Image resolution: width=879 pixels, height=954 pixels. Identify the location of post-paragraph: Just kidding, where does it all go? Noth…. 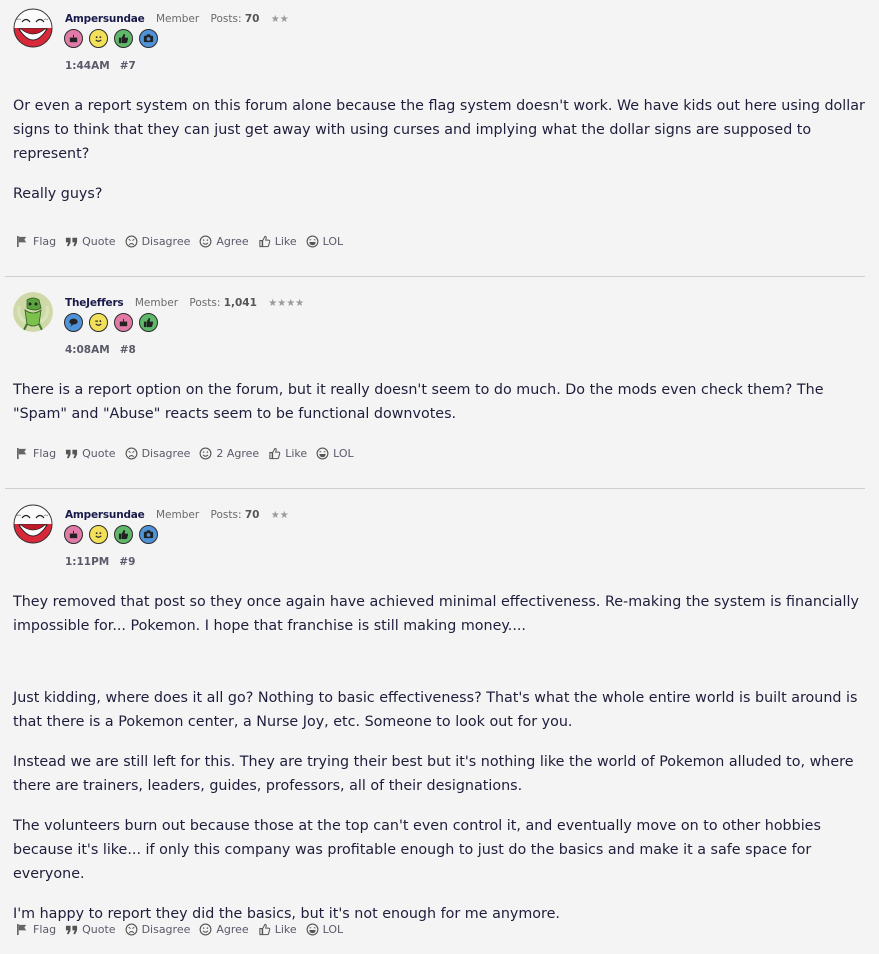
(435, 710).